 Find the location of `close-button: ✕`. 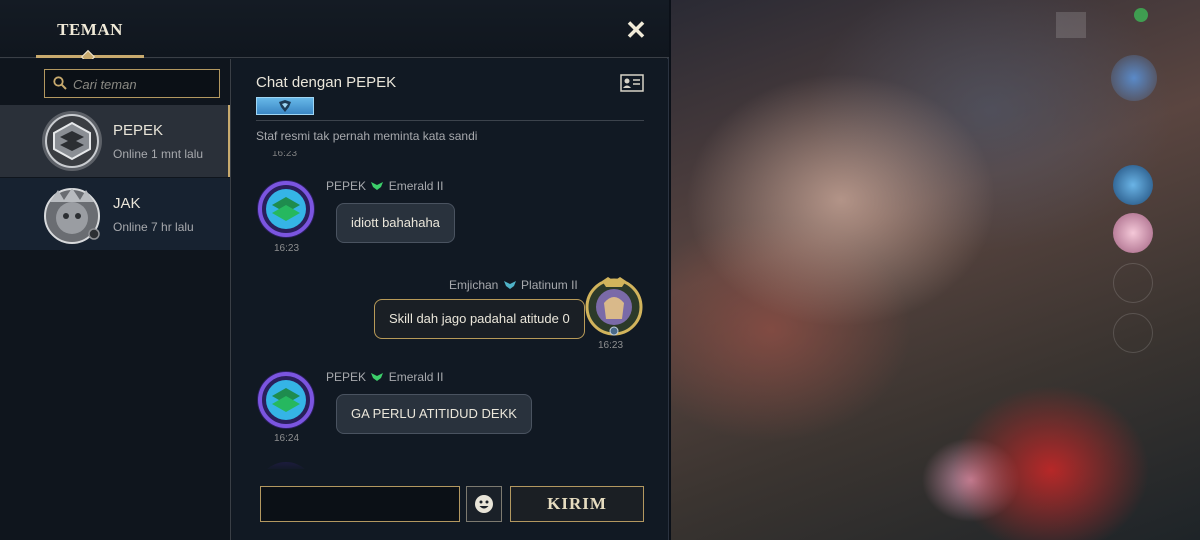

close-button: ✕ is located at coordinates (636, 30).